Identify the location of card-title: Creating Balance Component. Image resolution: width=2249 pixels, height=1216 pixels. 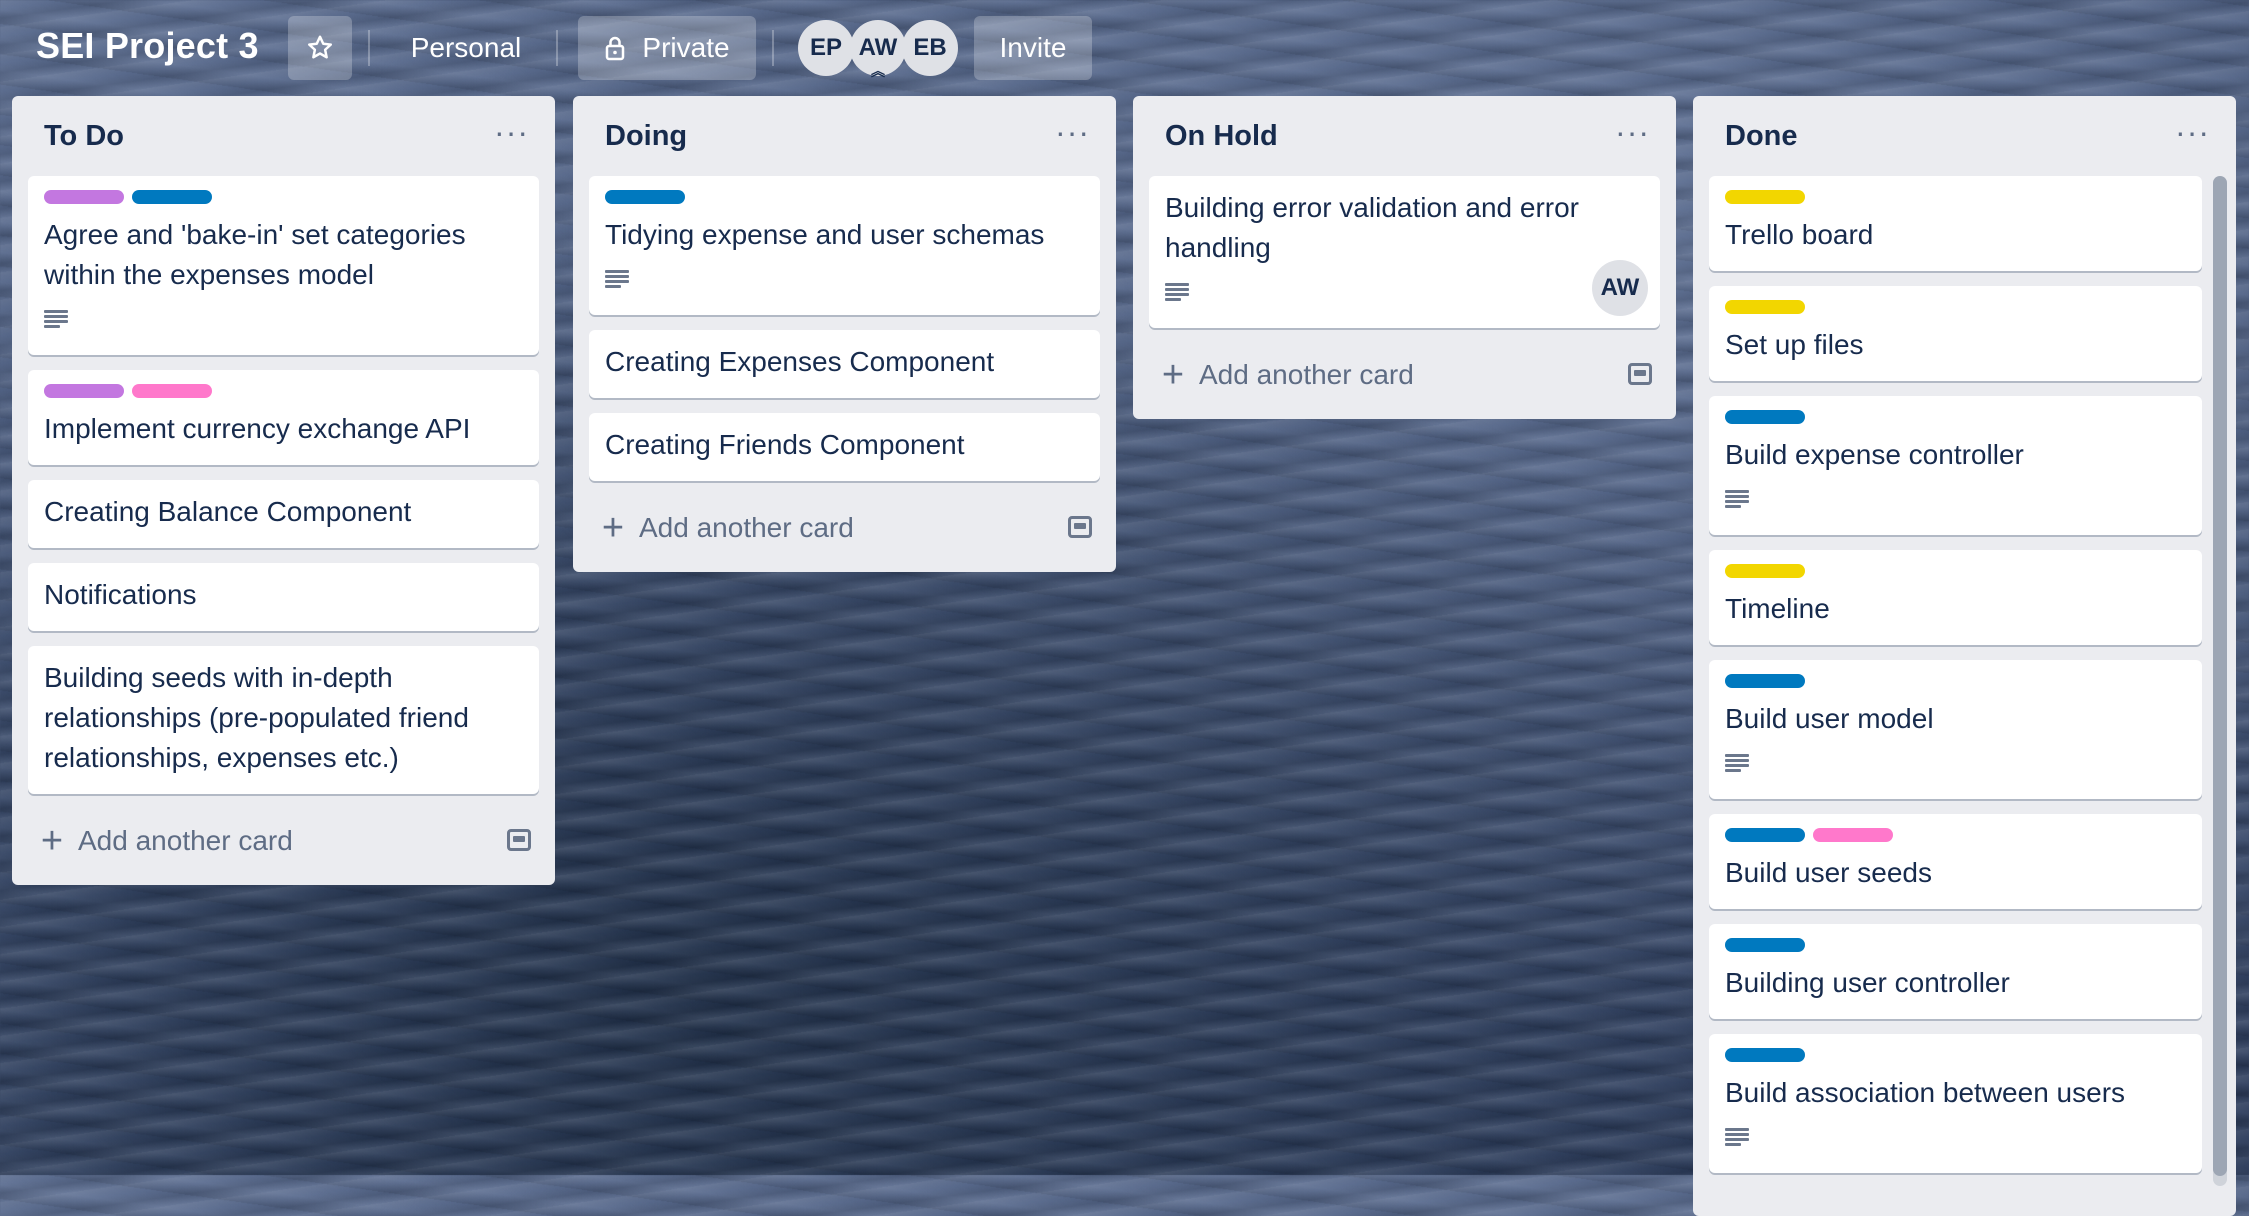
(228, 511).